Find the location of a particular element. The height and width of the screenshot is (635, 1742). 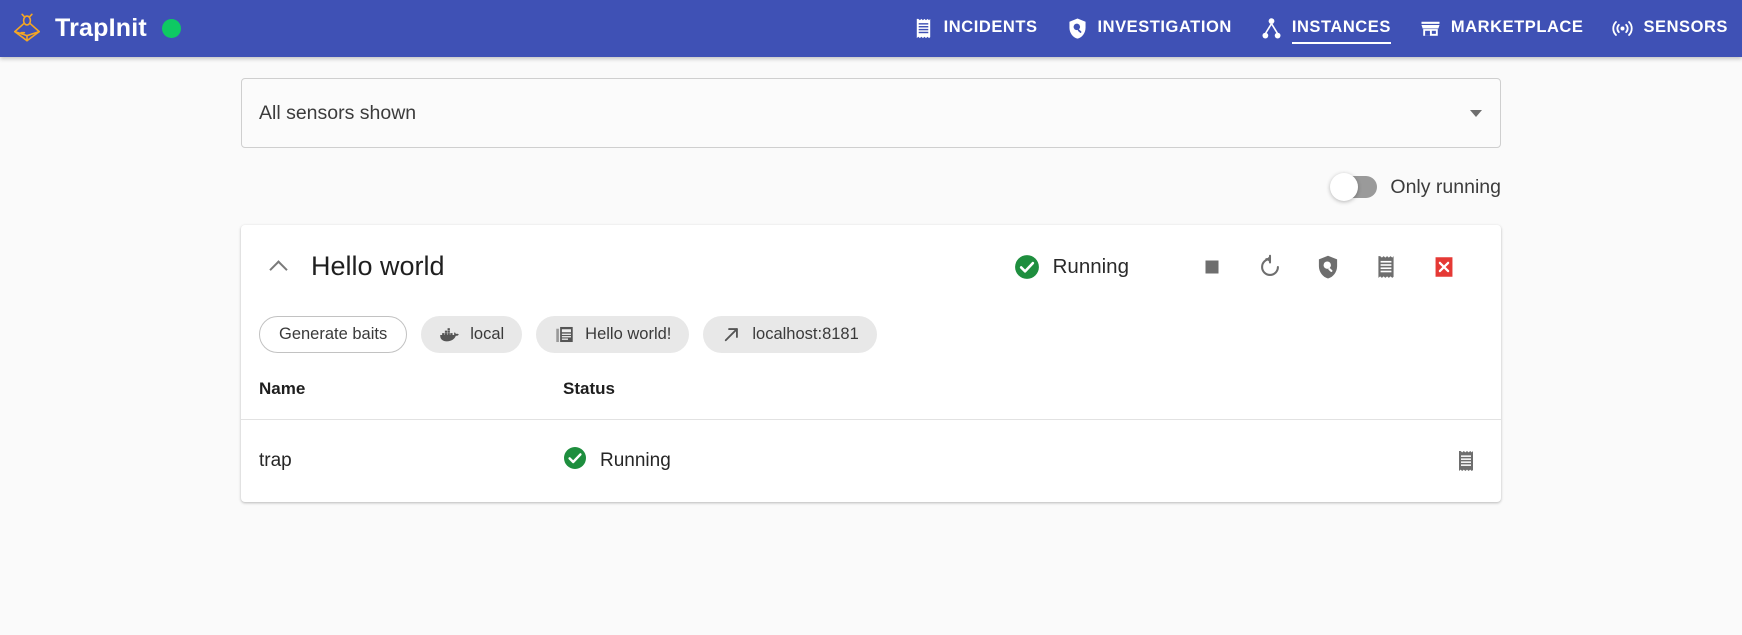

cell-service-name: trap is located at coordinates (275, 460).